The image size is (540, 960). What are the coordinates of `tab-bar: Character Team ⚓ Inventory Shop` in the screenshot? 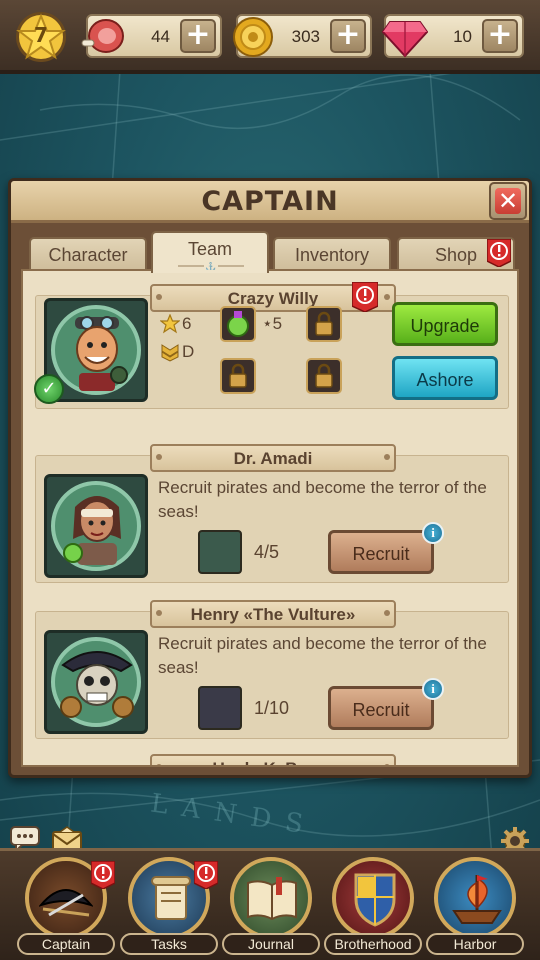 It's located at (270, 251).